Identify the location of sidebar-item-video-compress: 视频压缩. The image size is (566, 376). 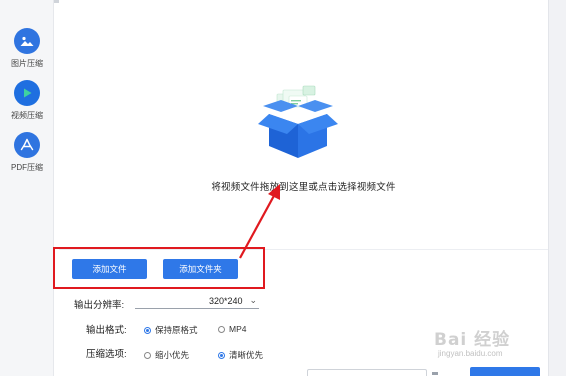
(27, 100).